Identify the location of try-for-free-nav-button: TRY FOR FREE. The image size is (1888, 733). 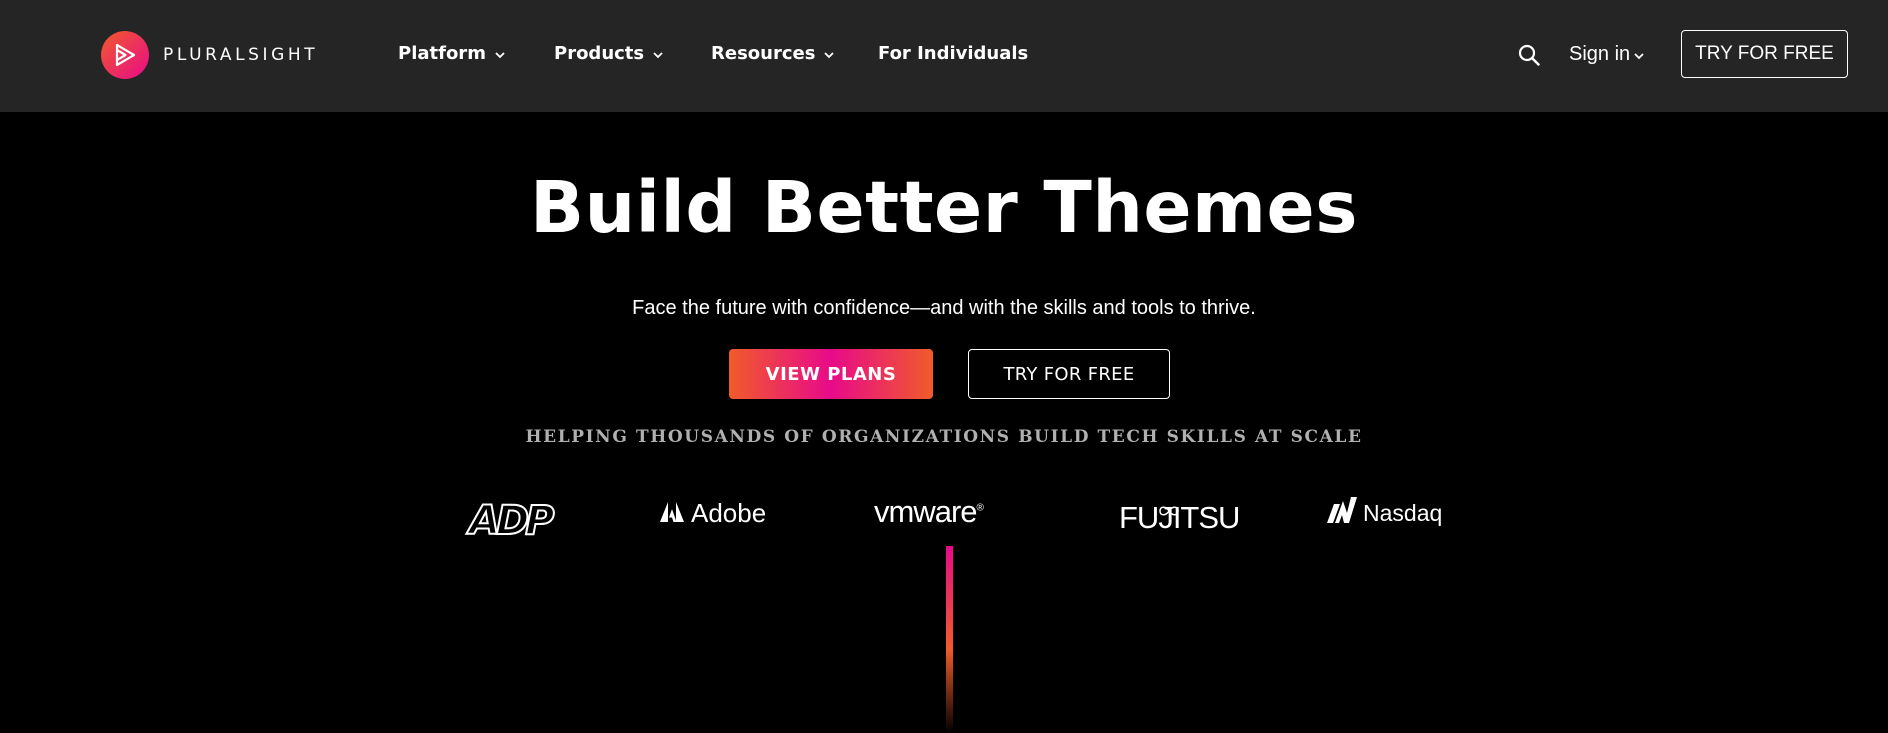
(1764, 54).